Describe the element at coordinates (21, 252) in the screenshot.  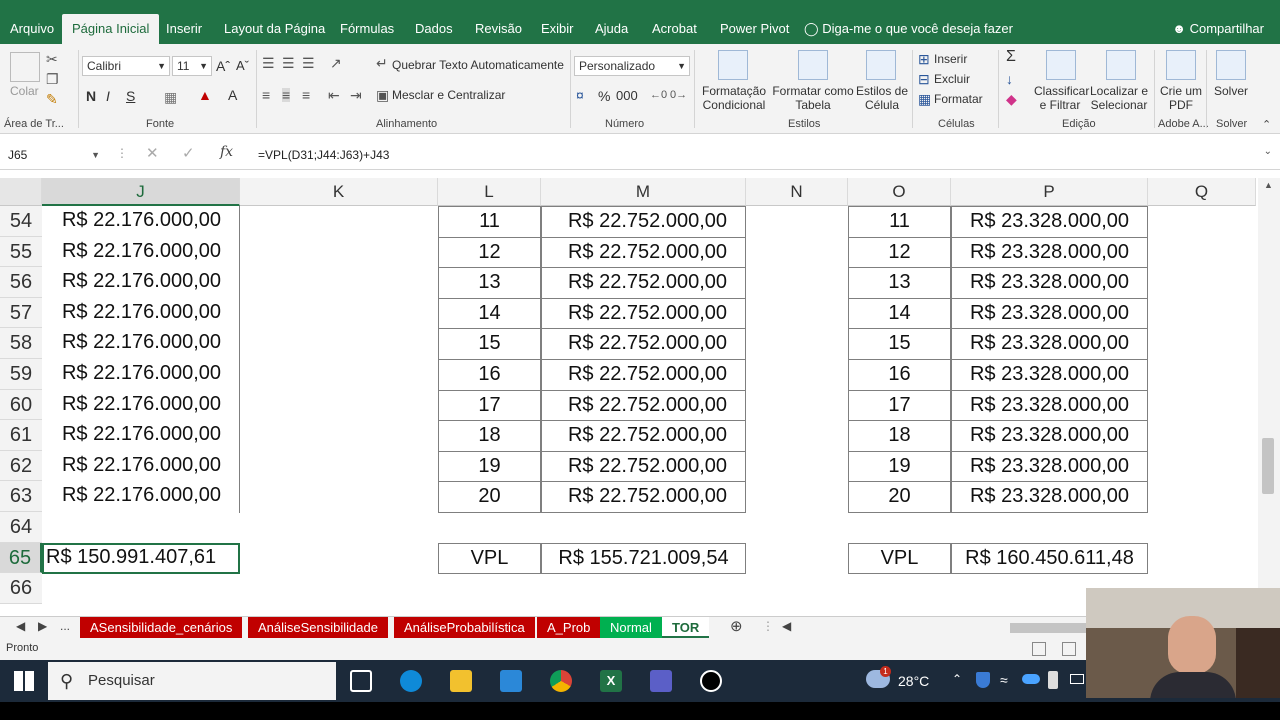
I see `row-header: 55` at that location.